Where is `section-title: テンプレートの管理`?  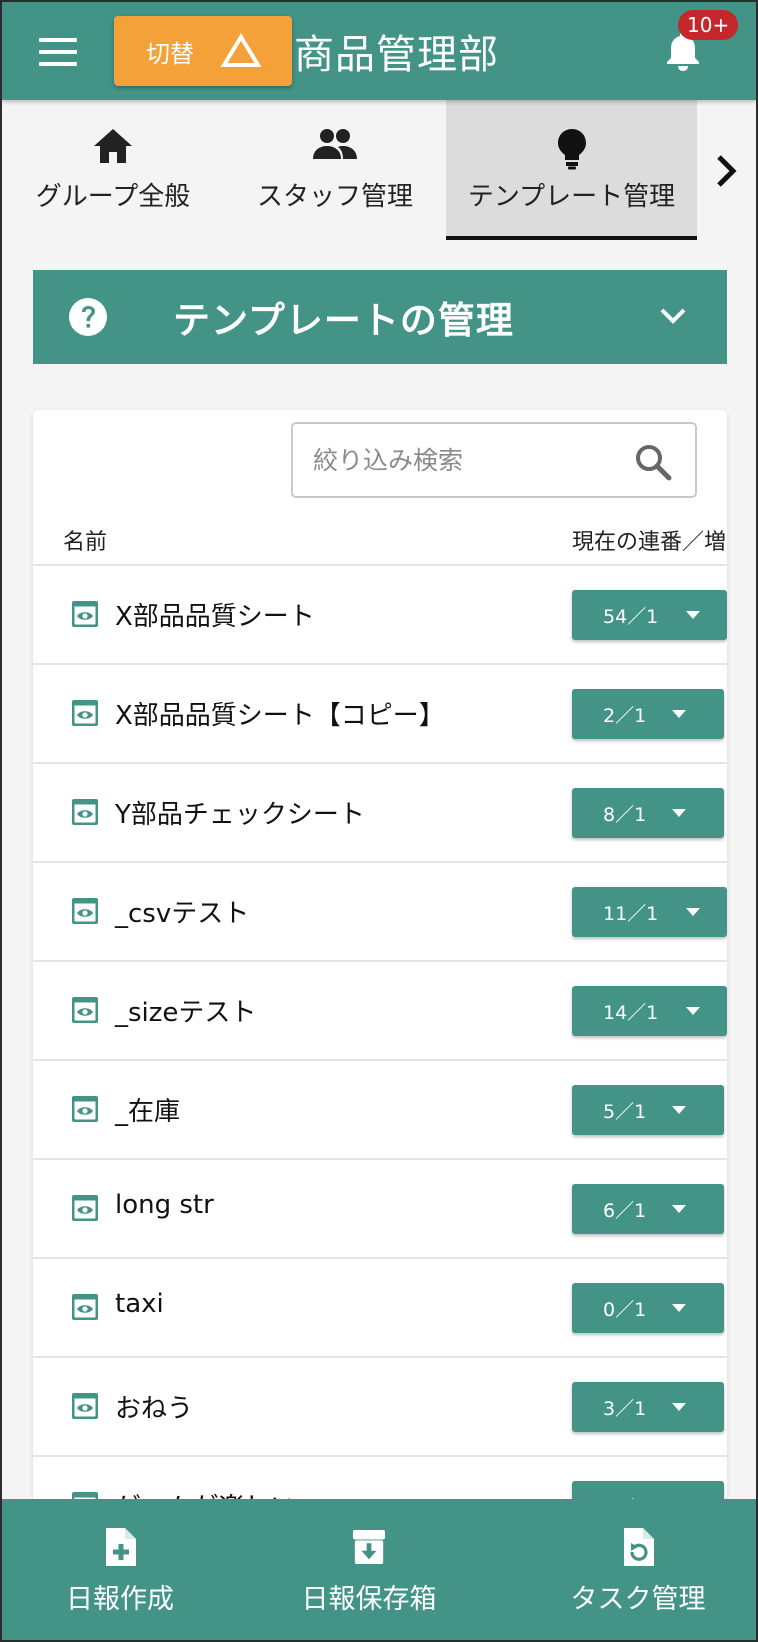
section-title: テンプレートの管理 is located at coordinates (343, 320).